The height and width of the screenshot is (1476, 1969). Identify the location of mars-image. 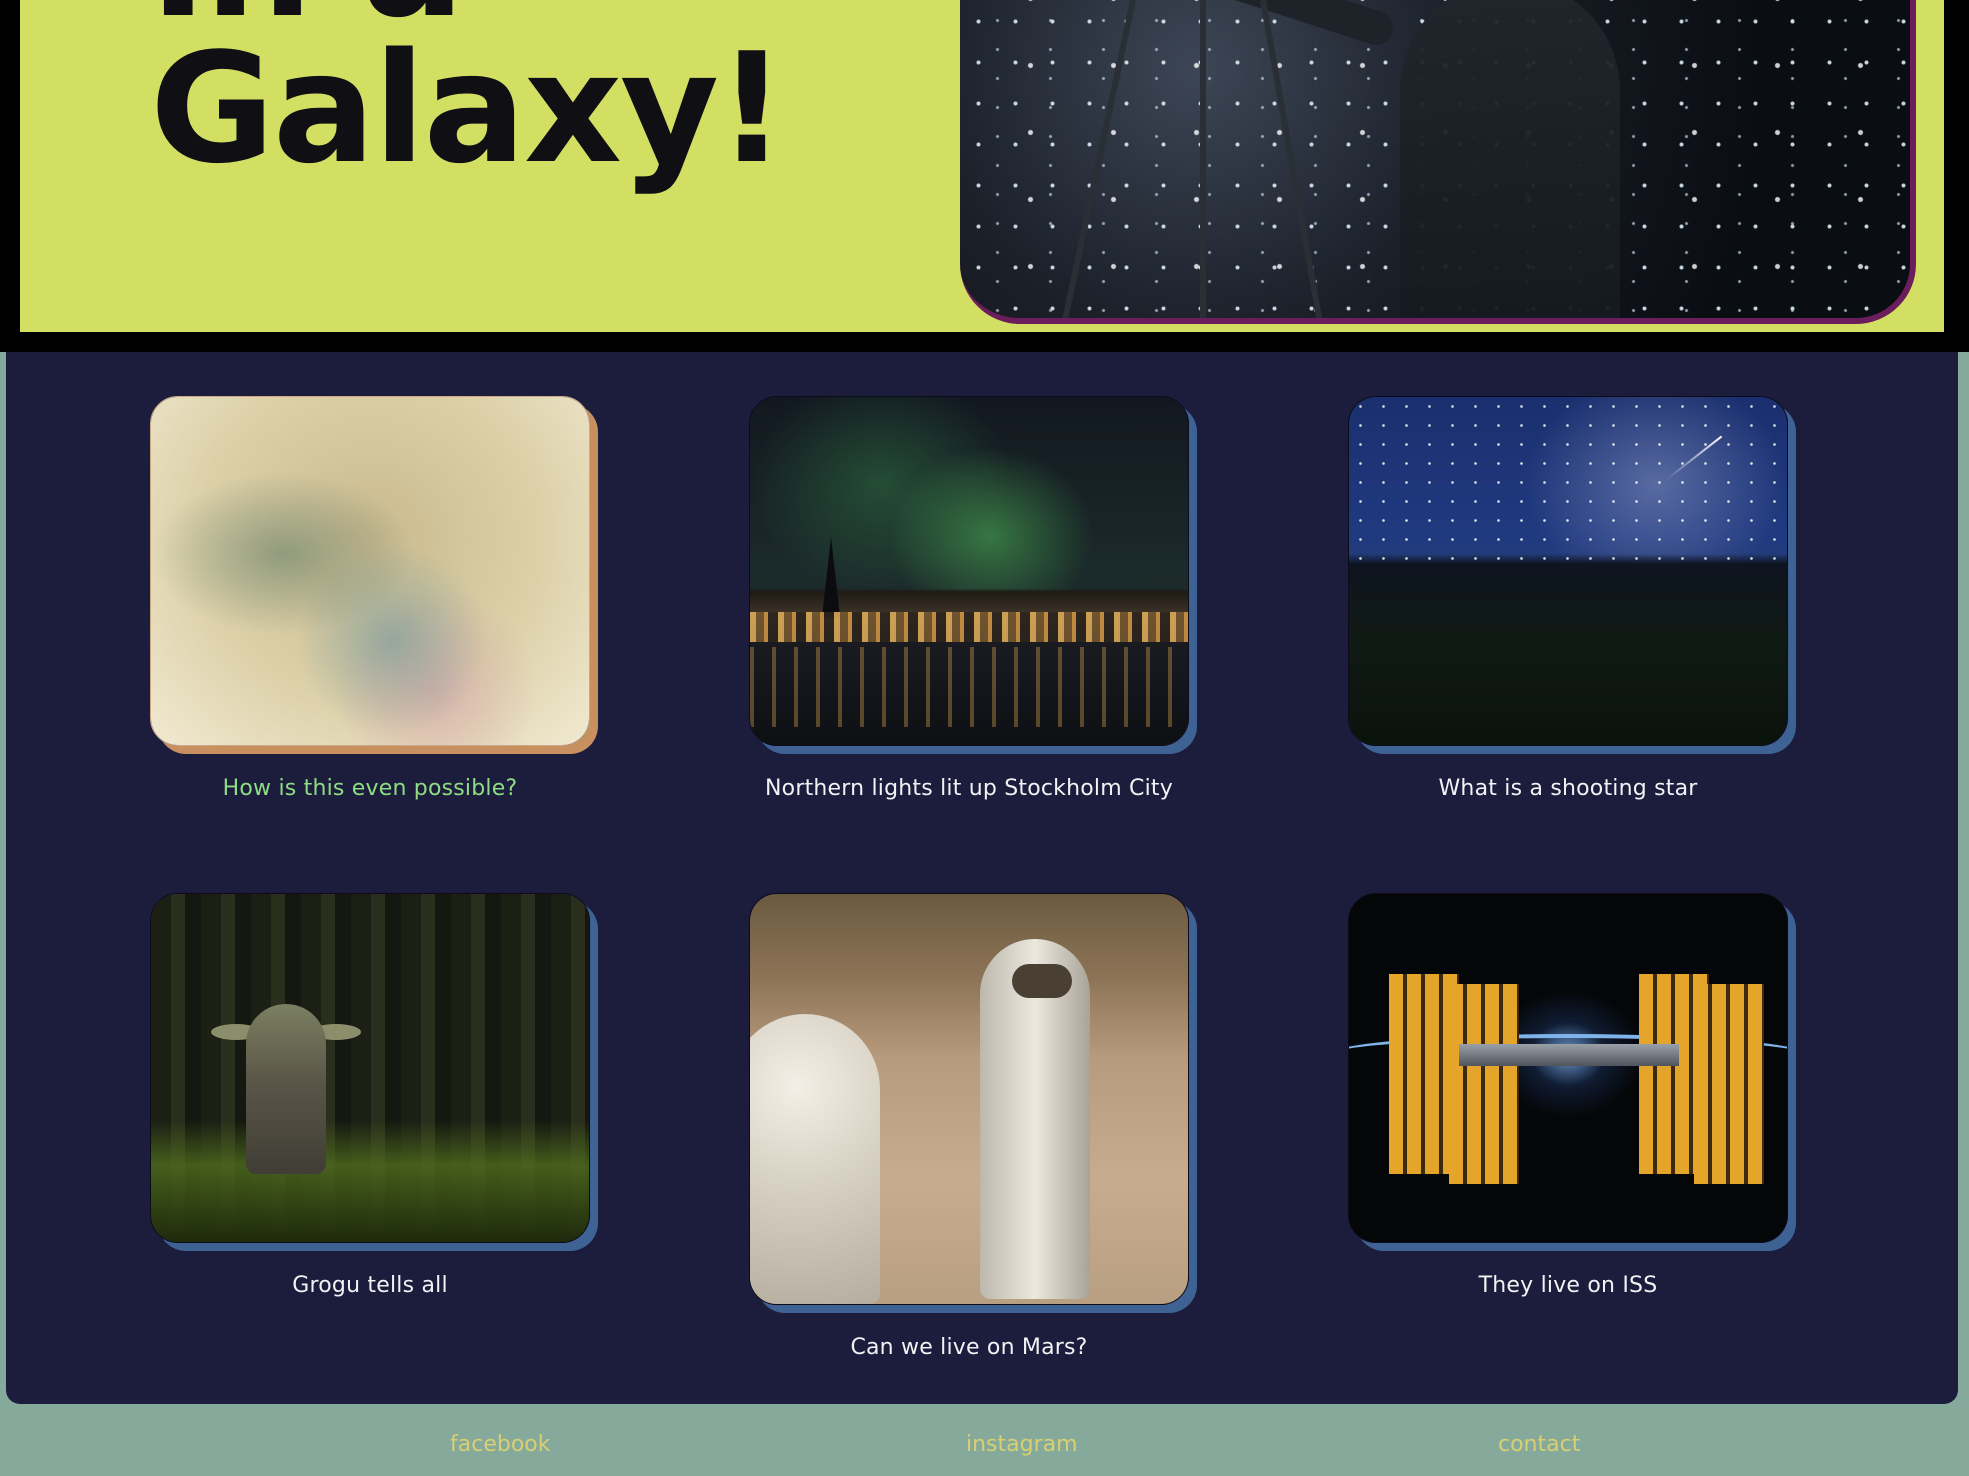
(969, 1099).